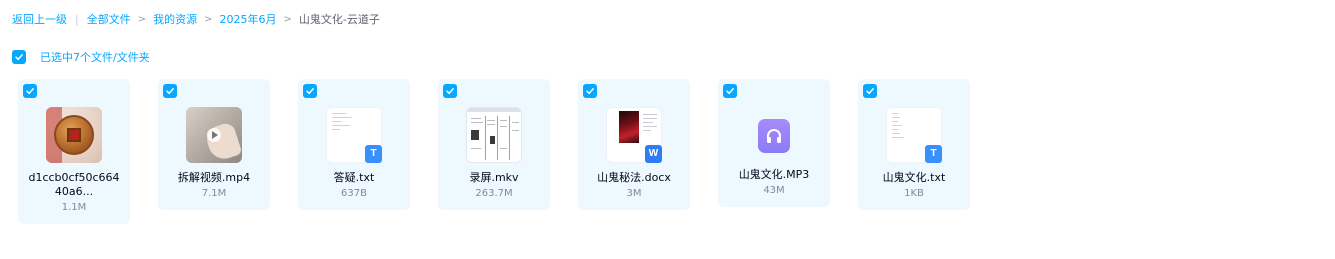 This screenshot has width=1335, height=259. Describe the element at coordinates (774, 174) in the screenshot. I see `file-name: 山鬼文化.MP3` at that location.